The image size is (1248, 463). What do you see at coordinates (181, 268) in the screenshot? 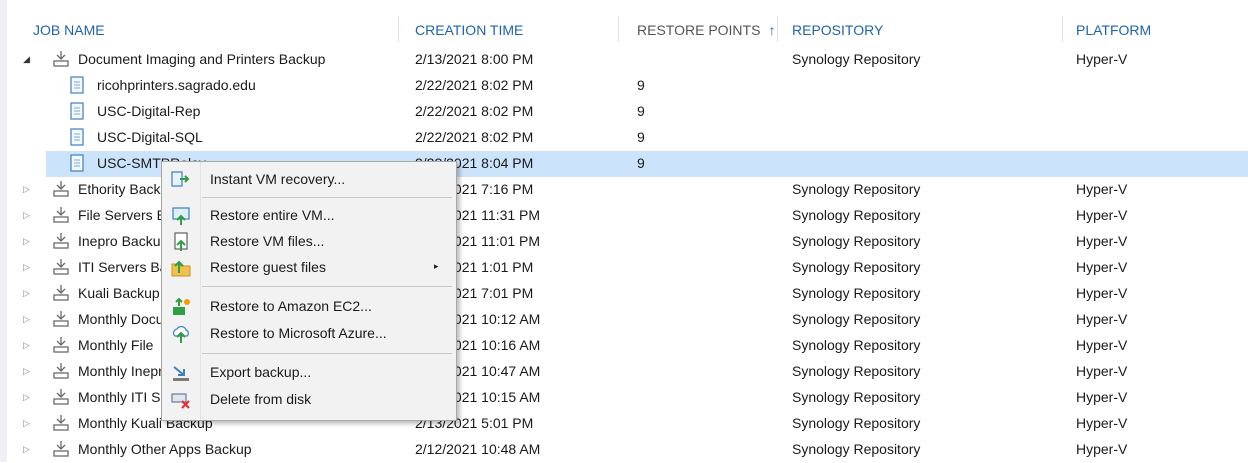
I see `restore-guest-files-icon` at bounding box center [181, 268].